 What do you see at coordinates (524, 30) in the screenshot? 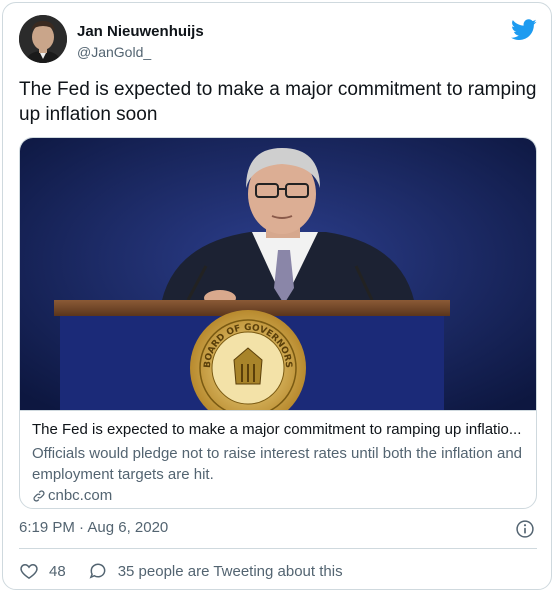
I see `twitter-bird-icon` at bounding box center [524, 30].